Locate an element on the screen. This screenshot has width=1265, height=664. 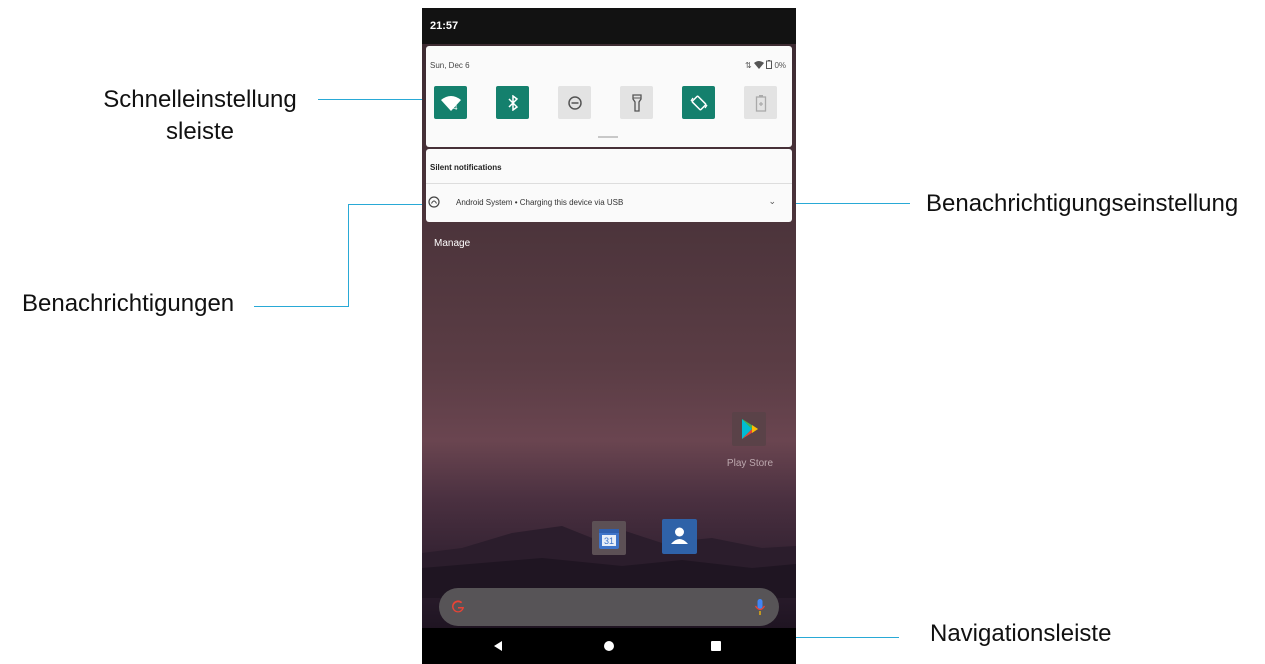
bluetooth-icon is located at coordinates (512, 102).